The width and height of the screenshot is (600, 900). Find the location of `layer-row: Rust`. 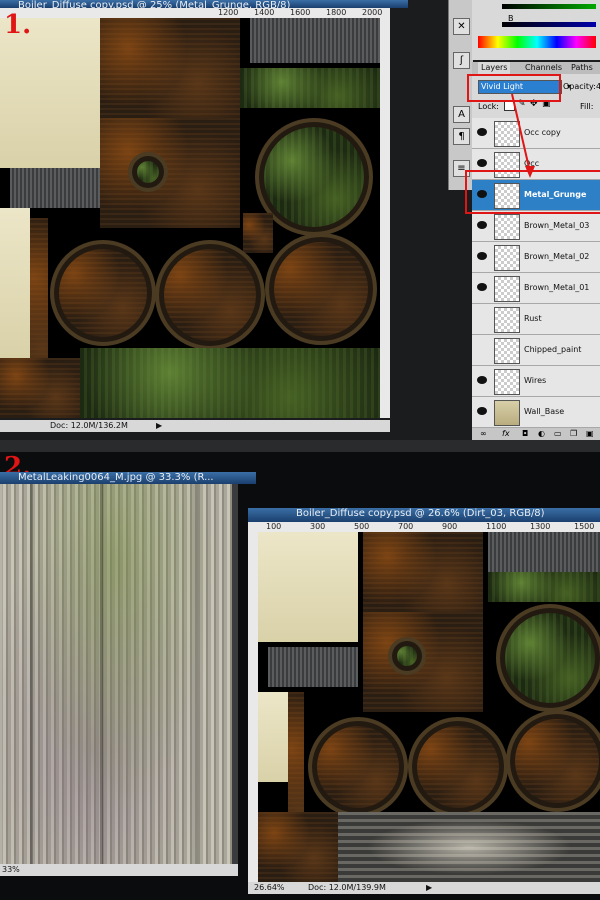

layer-row: Rust is located at coordinates (536, 319).